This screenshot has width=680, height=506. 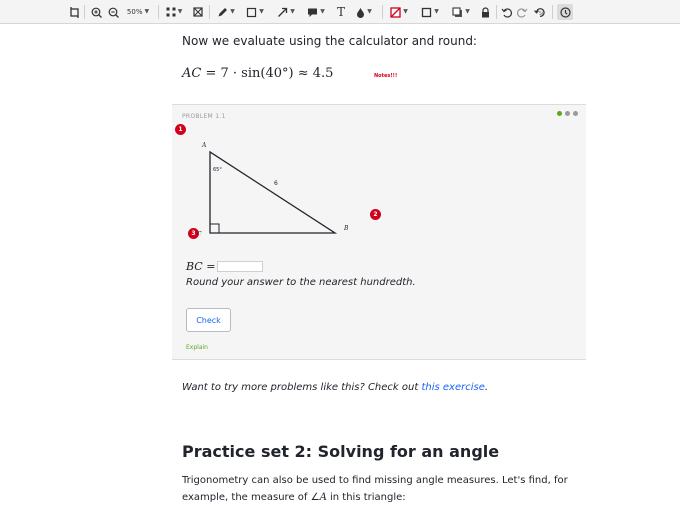 What do you see at coordinates (269, 73) in the screenshot?
I see `math-rhs: = 7 · sin(40°) ≈ 4.5` at bounding box center [269, 73].